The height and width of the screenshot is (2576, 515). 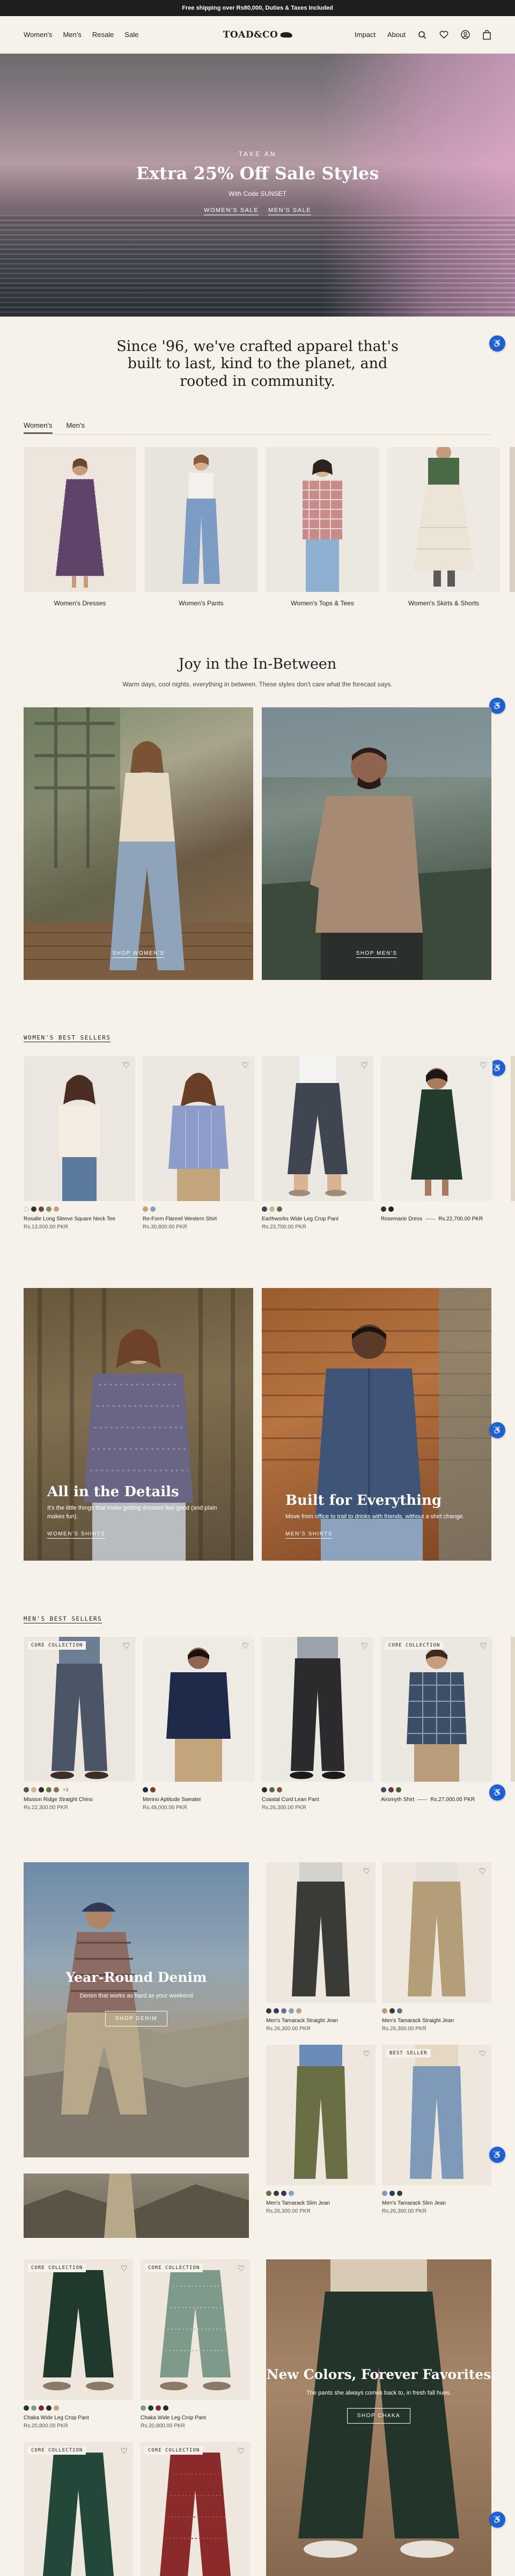 I want to click on nav-sale: Sale, so click(x=131, y=35).